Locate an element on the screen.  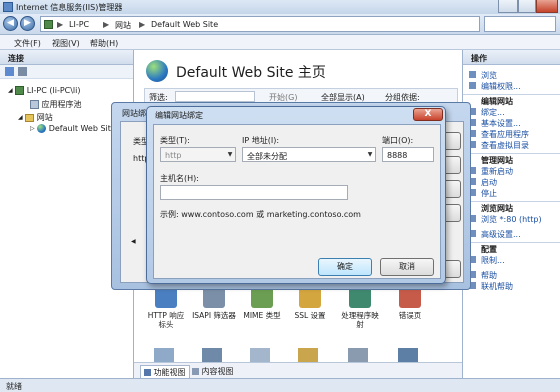
feature-label: SSL 设置 is located at coordinates (310, 315).